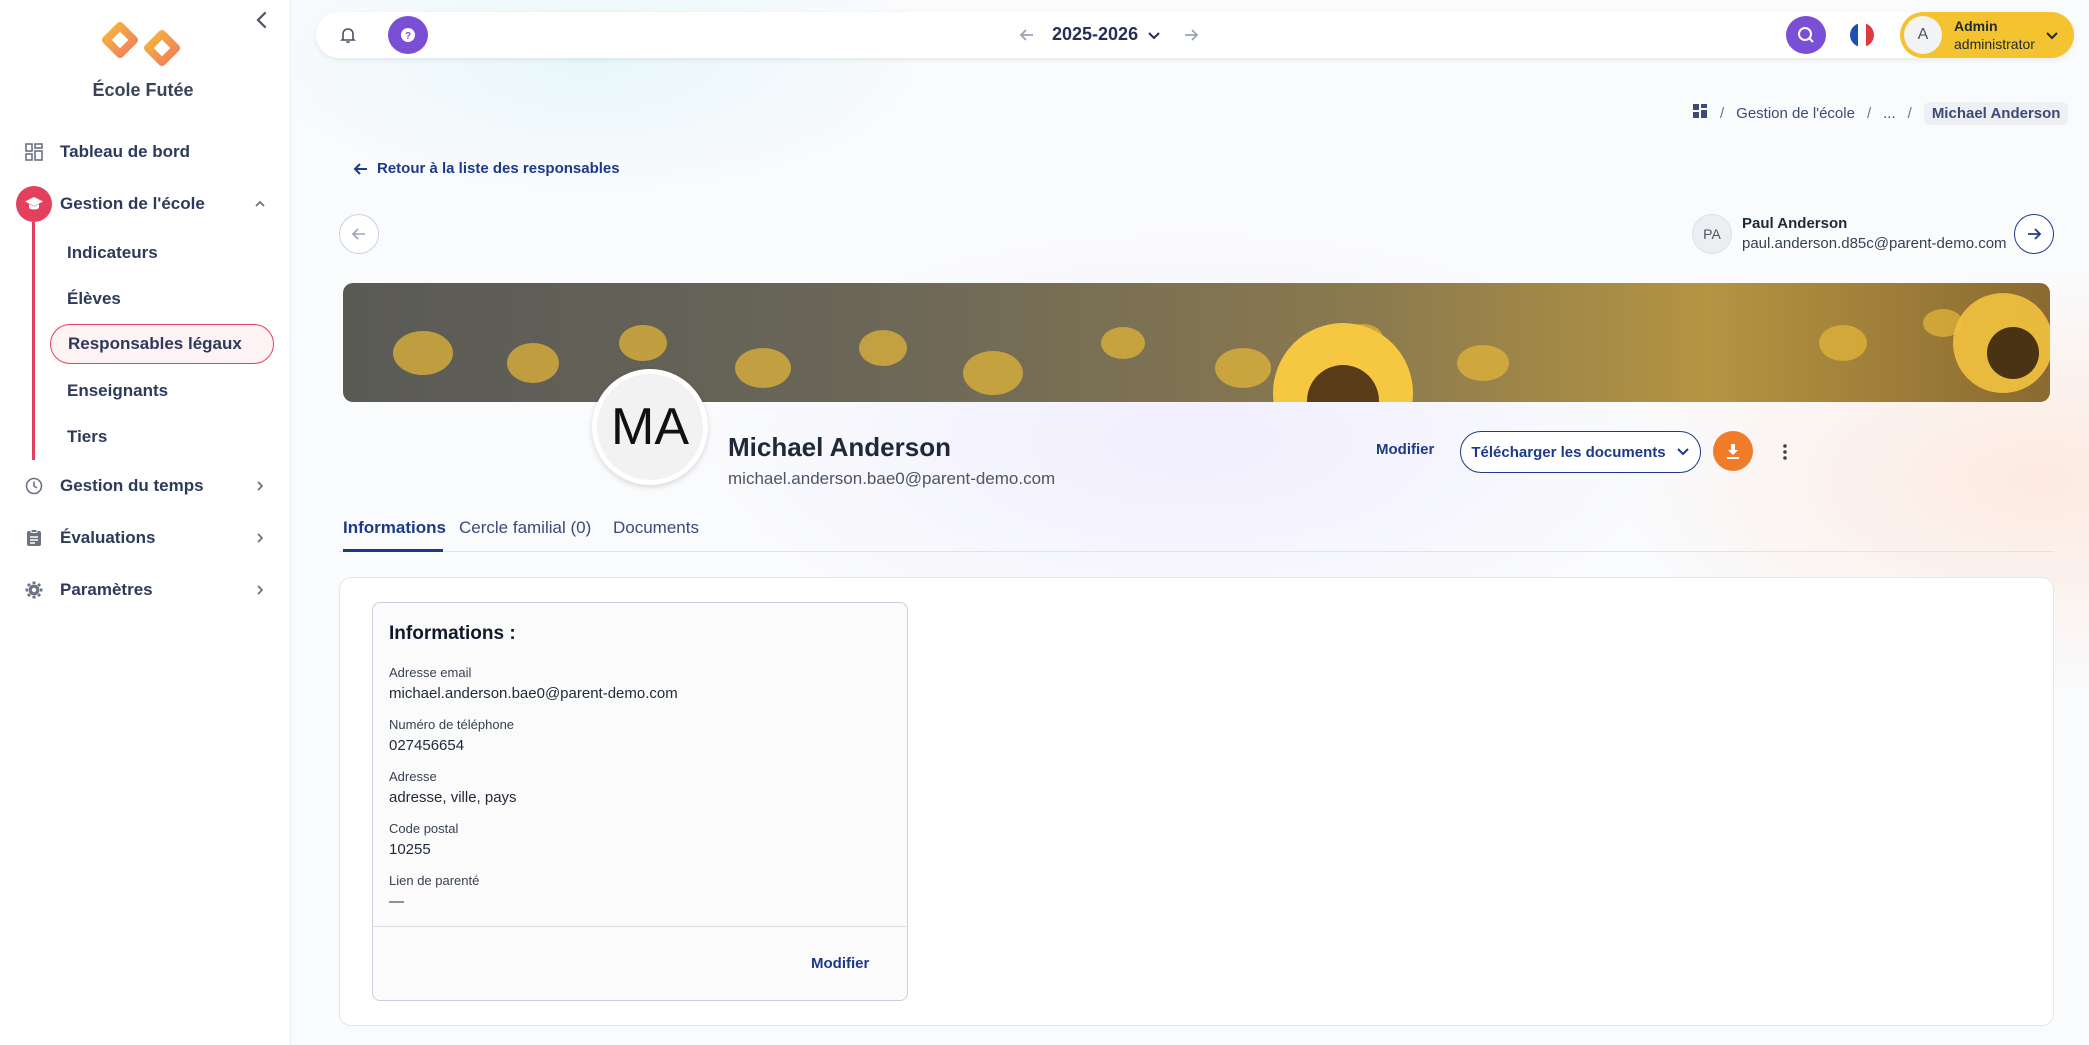  I want to click on chevron-left-icon, so click(261, 20).